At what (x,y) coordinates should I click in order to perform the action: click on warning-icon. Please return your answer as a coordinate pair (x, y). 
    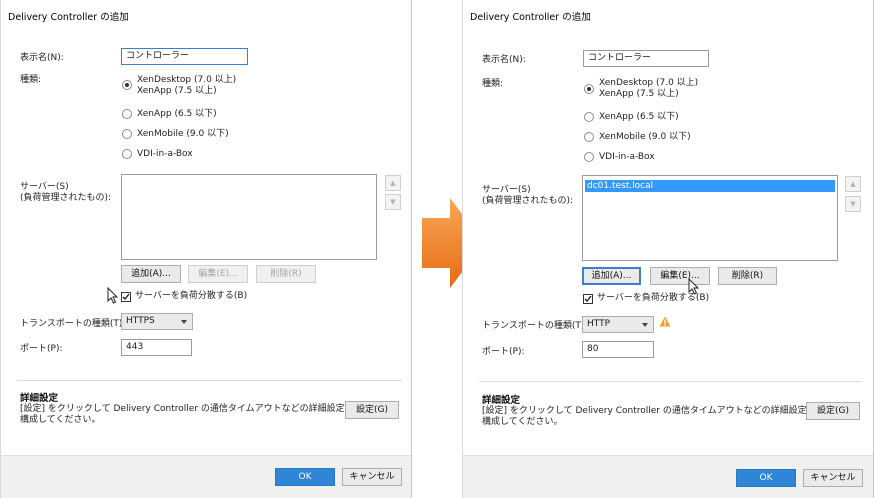
    Looking at the image, I should click on (665, 321).